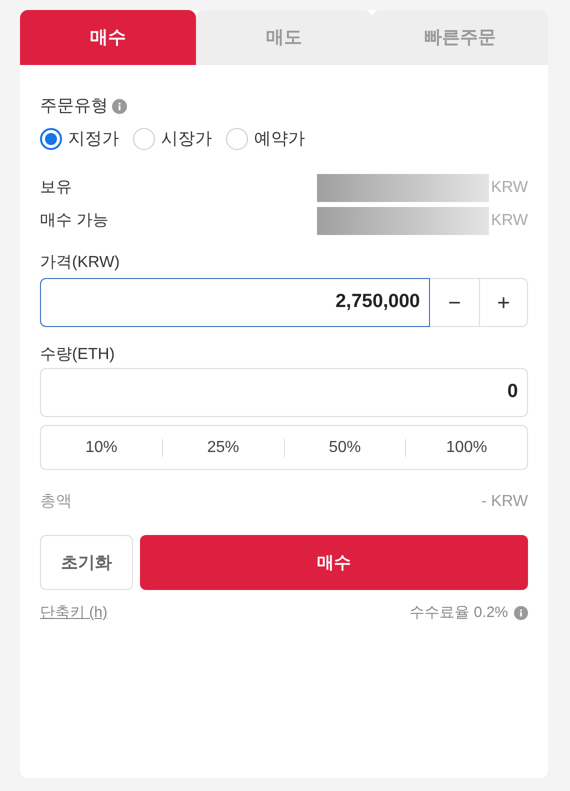 Image resolution: width=570 pixels, height=791 pixels. What do you see at coordinates (74, 613) in the screenshot?
I see `shortcut-link: 단축키 (h)` at bounding box center [74, 613].